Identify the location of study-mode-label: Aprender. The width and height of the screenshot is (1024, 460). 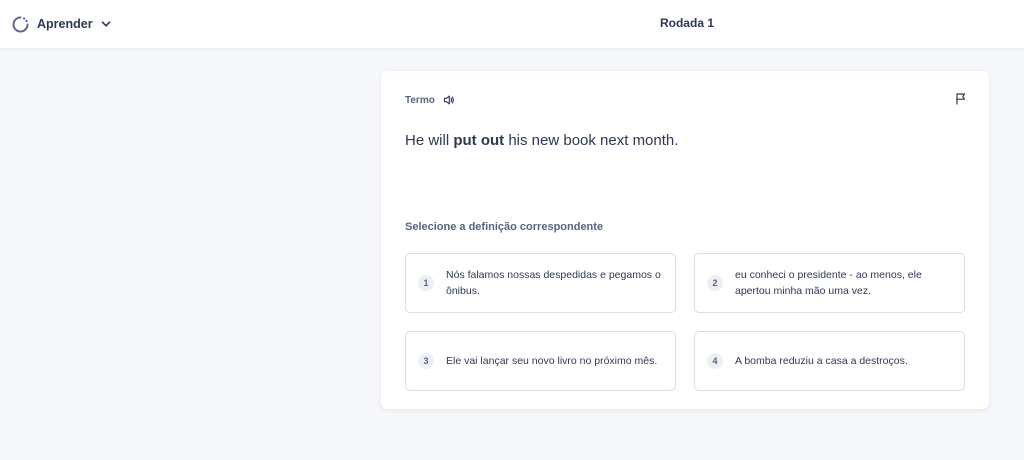
(65, 24).